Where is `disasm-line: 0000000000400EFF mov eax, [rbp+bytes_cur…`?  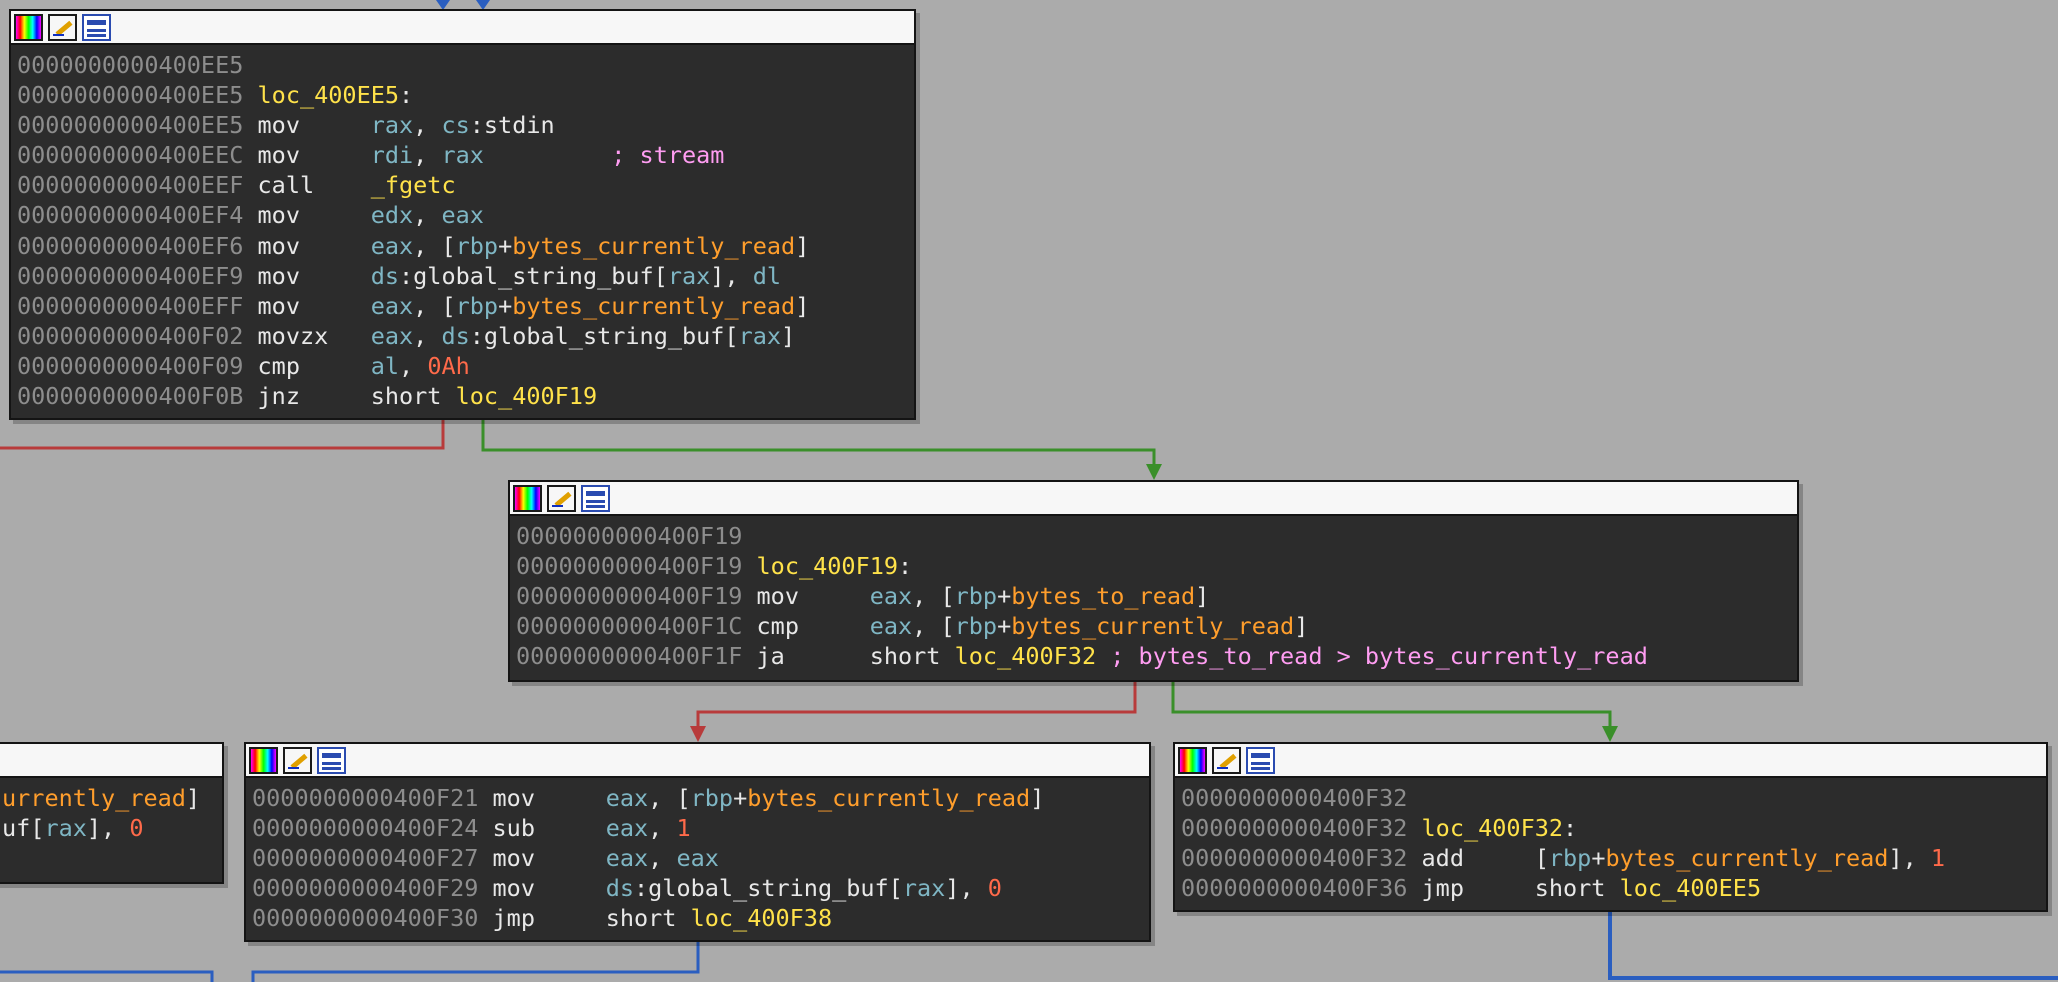
disasm-line: 0000000000400EFF mov eax, [rbp+bytes_cur… is located at coordinates (465, 306).